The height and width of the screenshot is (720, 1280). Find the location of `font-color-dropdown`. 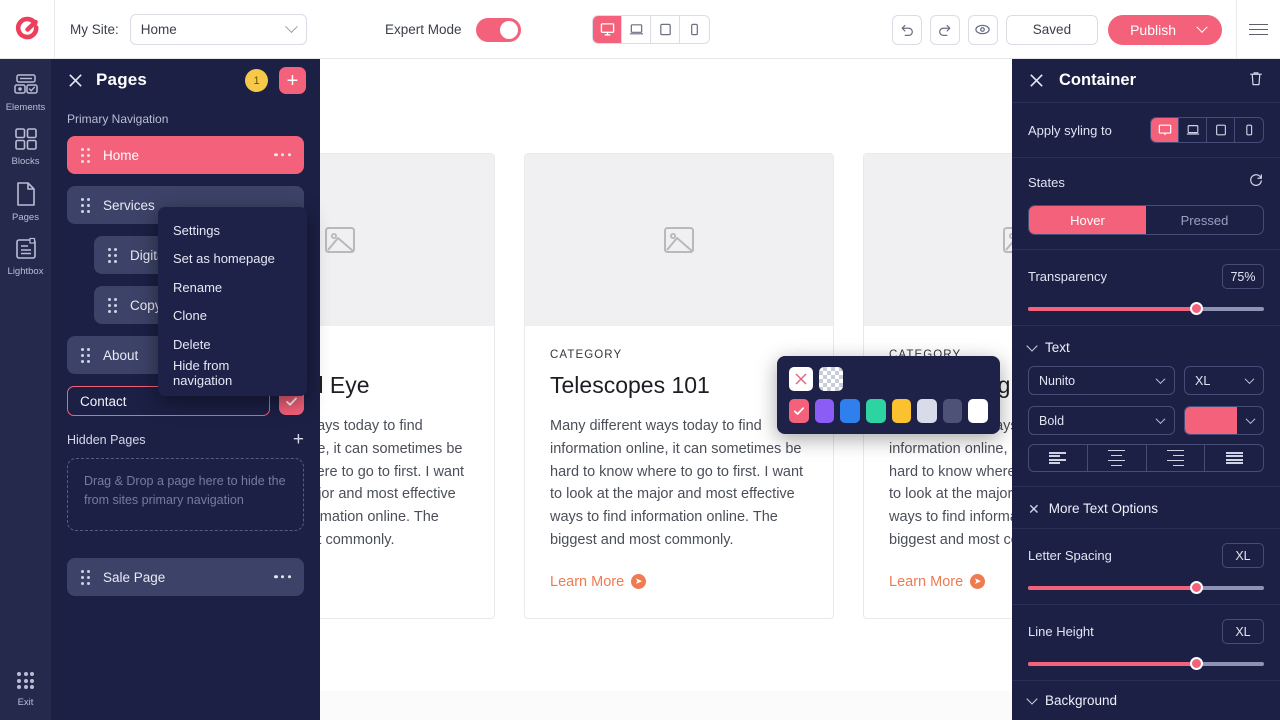

font-color-dropdown is located at coordinates (1250, 420).